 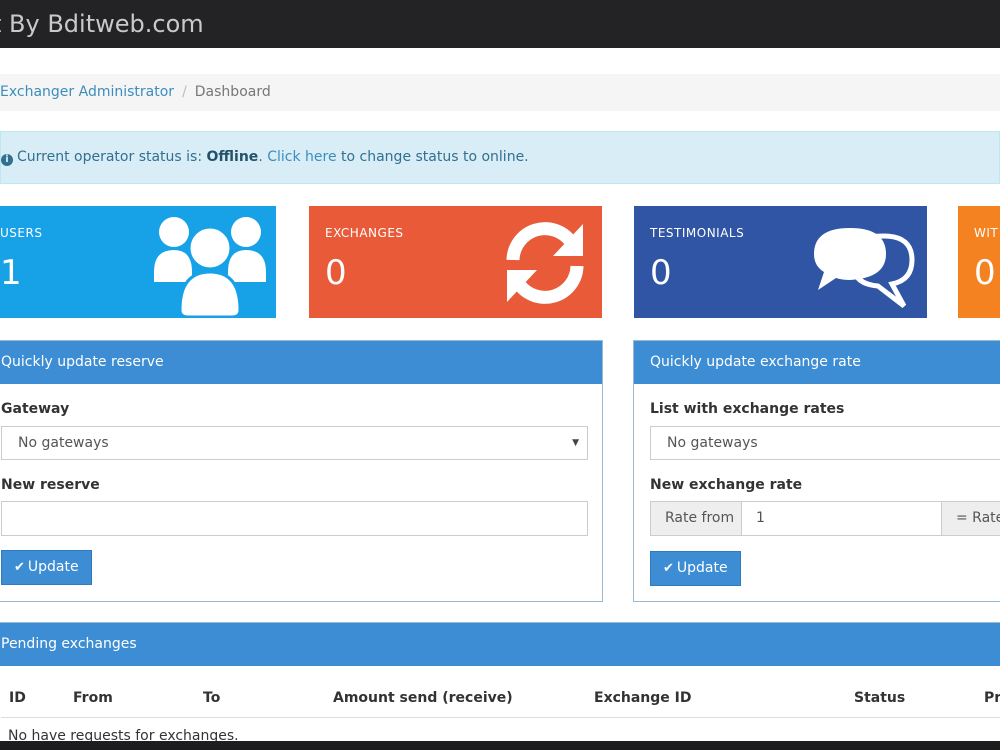 What do you see at coordinates (712, 443) in the screenshot?
I see `exchange-rates-select-value: No gateways` at bounding box center [712, 443].